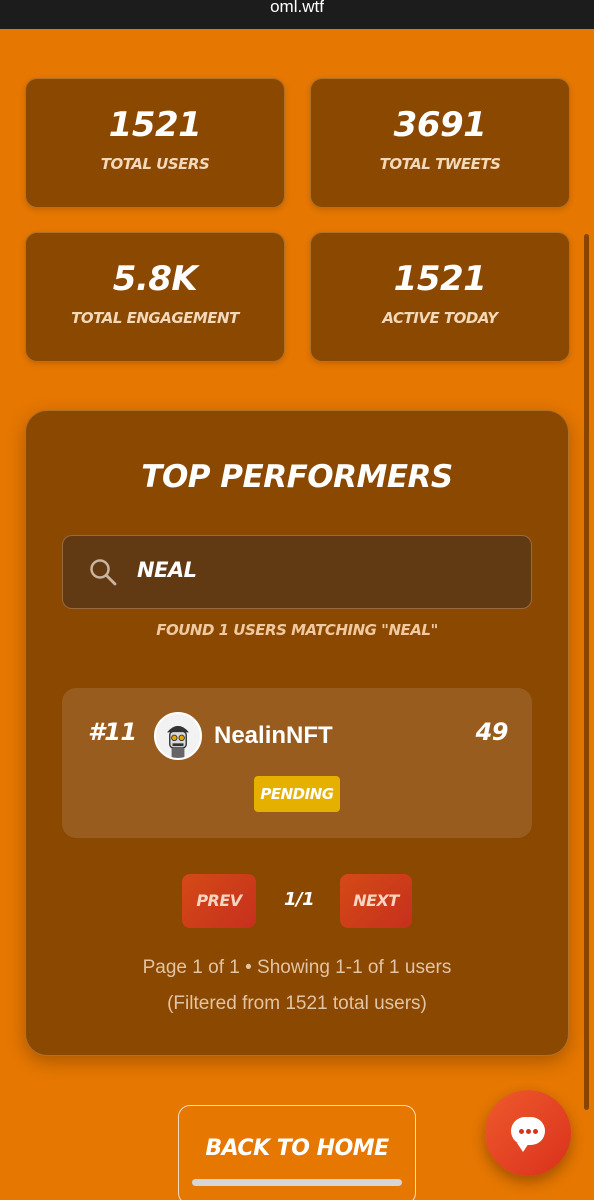  What do you see at coordinates (586, 672) in the screenshot?
I see `scrollbar` at bounding box center [586, 672].